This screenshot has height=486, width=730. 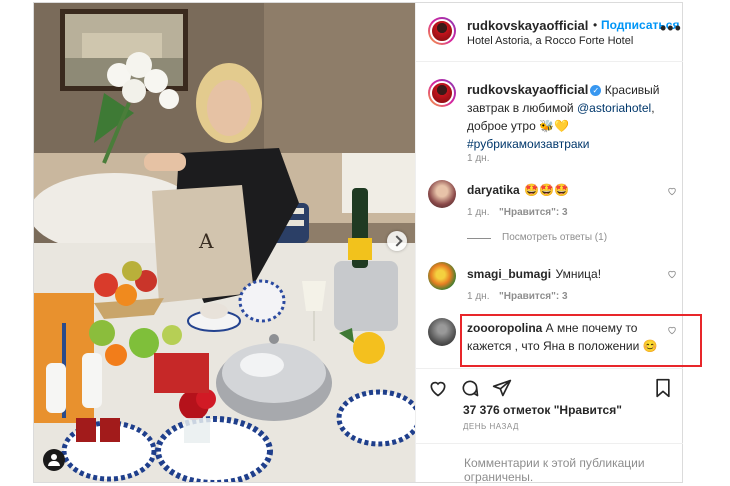 What do you see at coordinates (206, 241) in the screenshot?
I see `svg-text: A` at bounding box center [206, 241].